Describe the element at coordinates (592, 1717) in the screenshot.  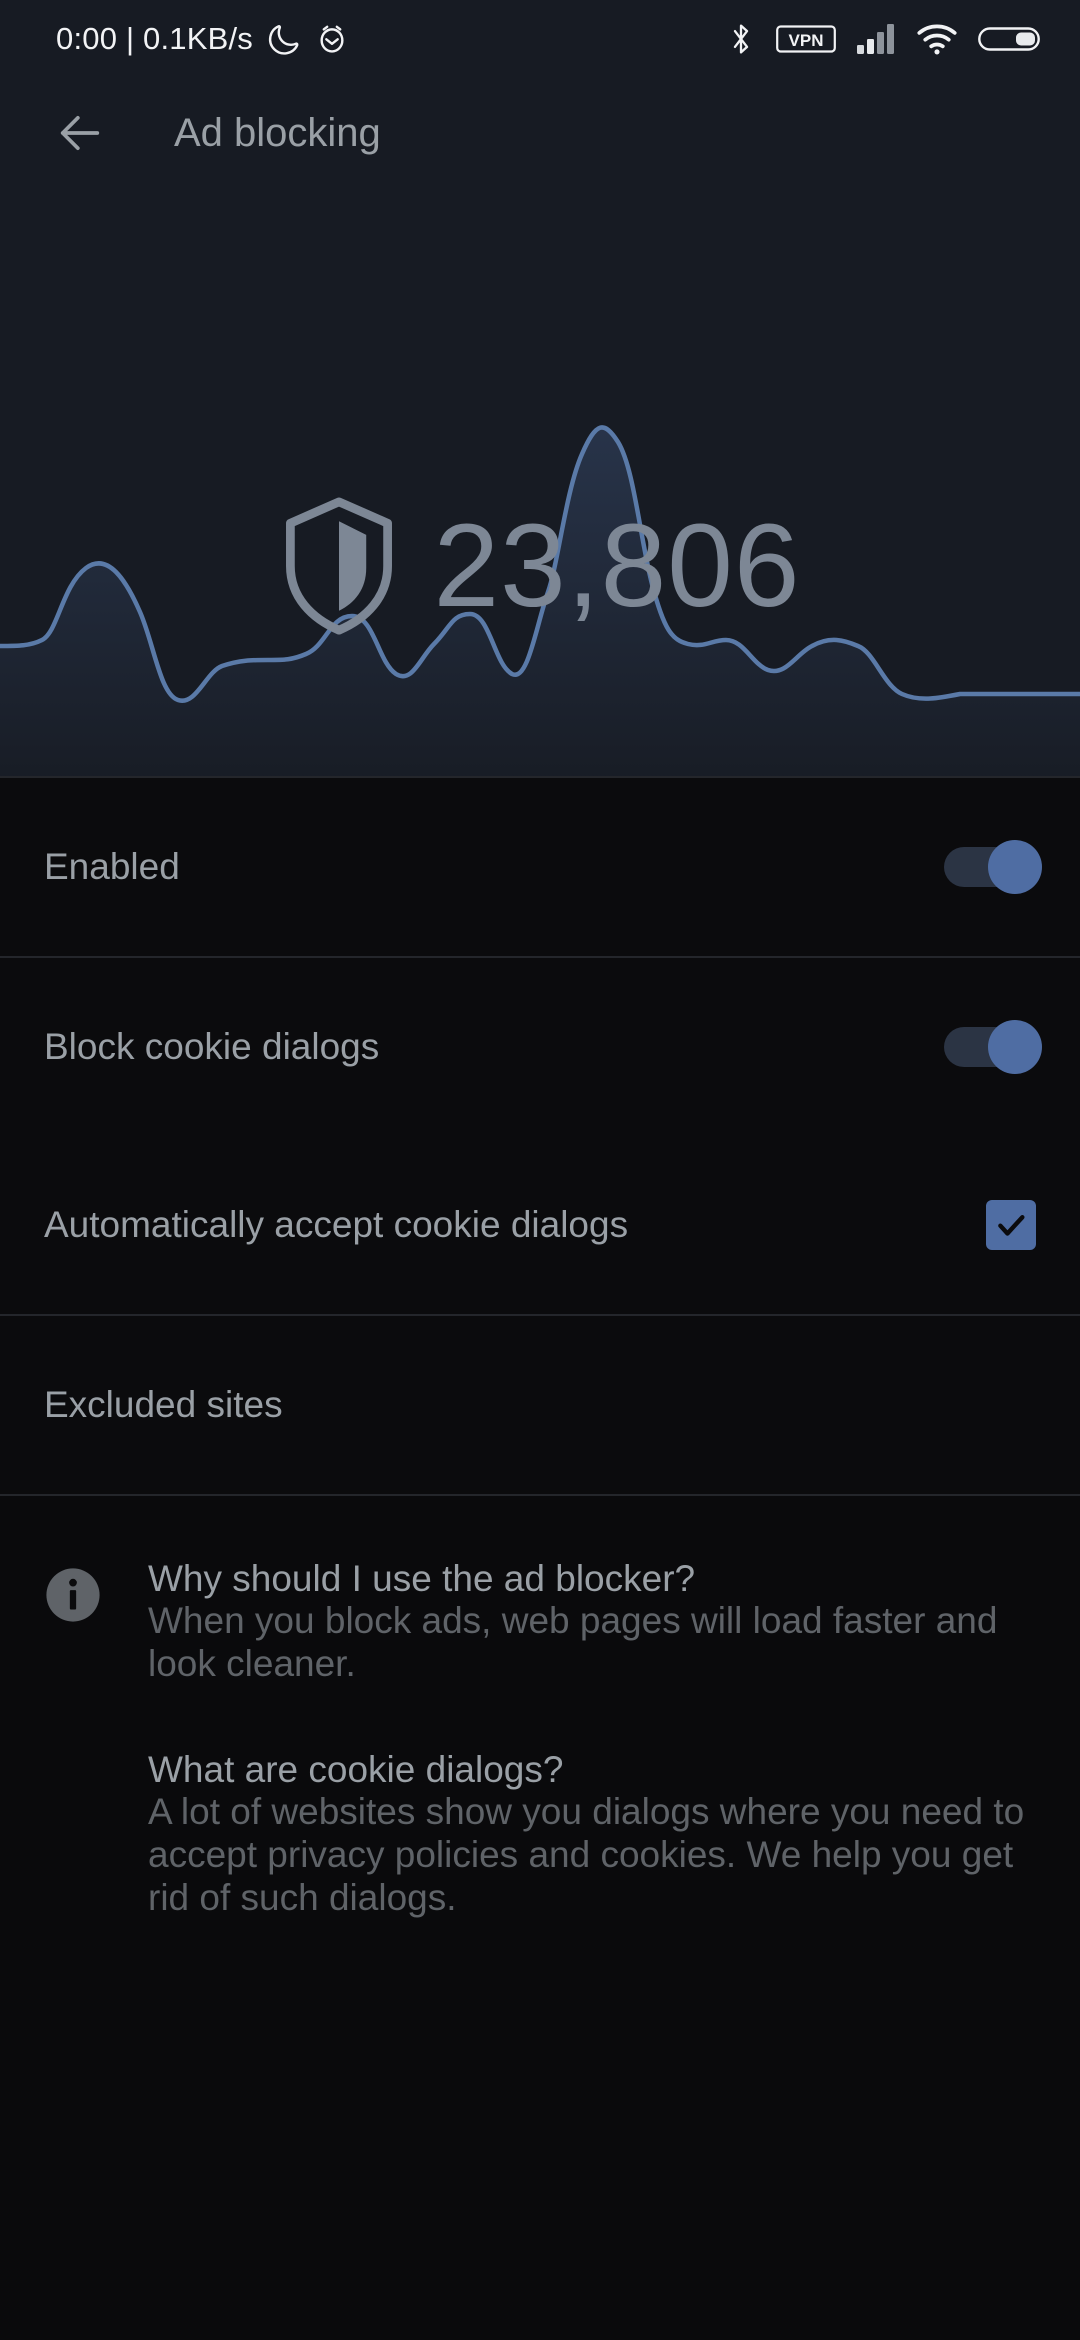
I see `faq-spacer` at that location.